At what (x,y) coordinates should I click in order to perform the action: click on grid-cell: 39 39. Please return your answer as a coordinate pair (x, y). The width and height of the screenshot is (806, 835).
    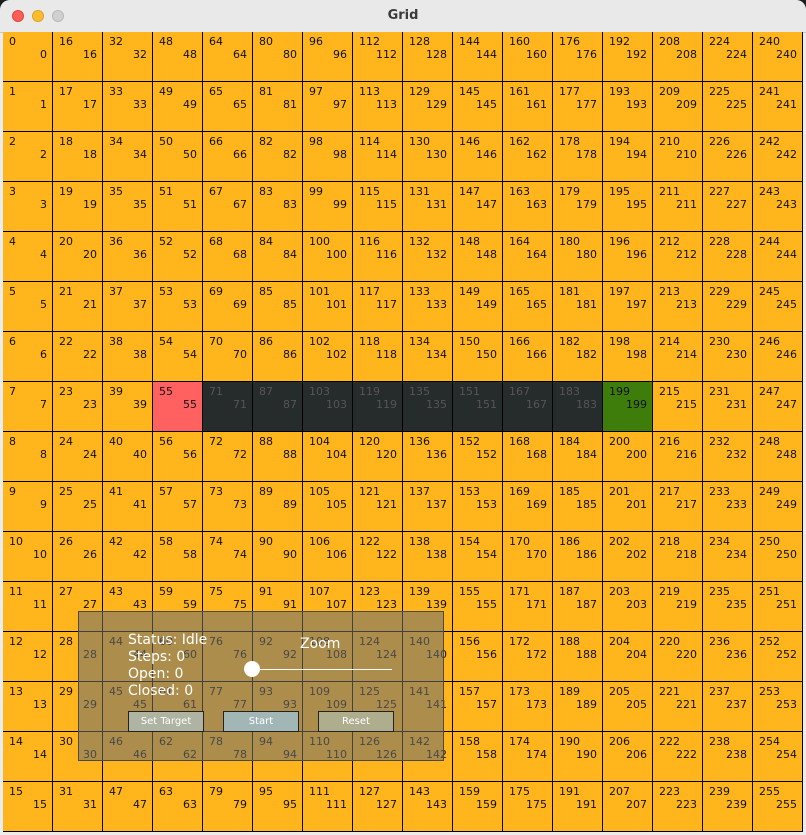
    Looking at the image, I should click on (127, 406).